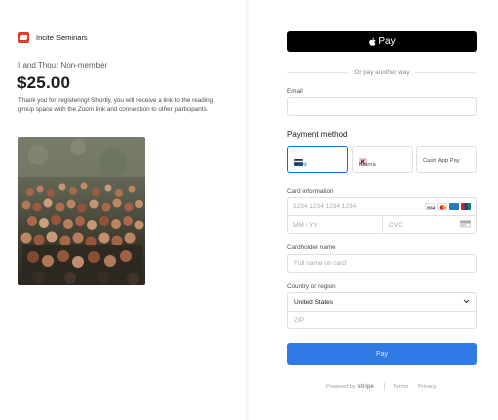  What do you see at coordinates (314, 302) in the screenshot?
I see `country-value: United States` at bounding box center [314, 302].